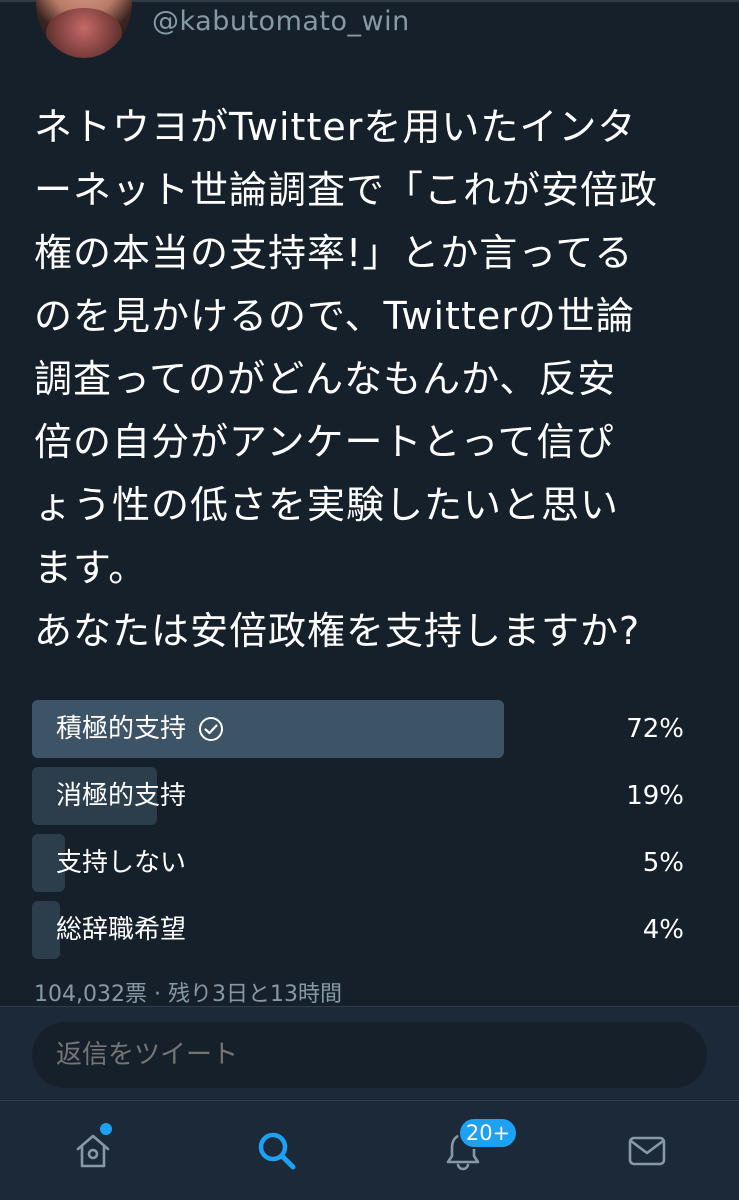  I want to click on home-icon, so click(93, 1151).